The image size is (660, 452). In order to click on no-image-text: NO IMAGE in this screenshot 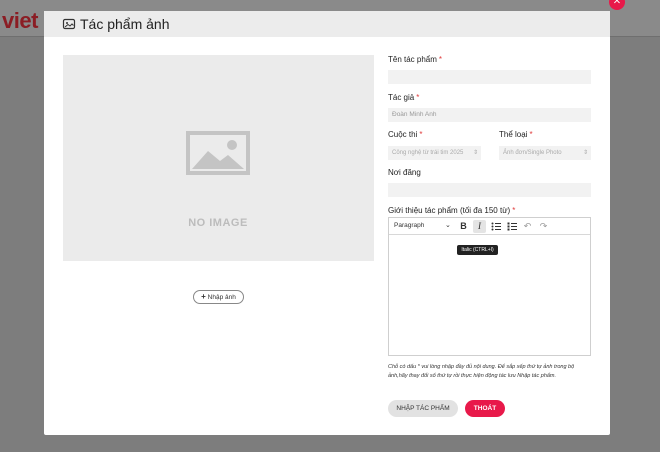, I will do `click(218, 223)`.